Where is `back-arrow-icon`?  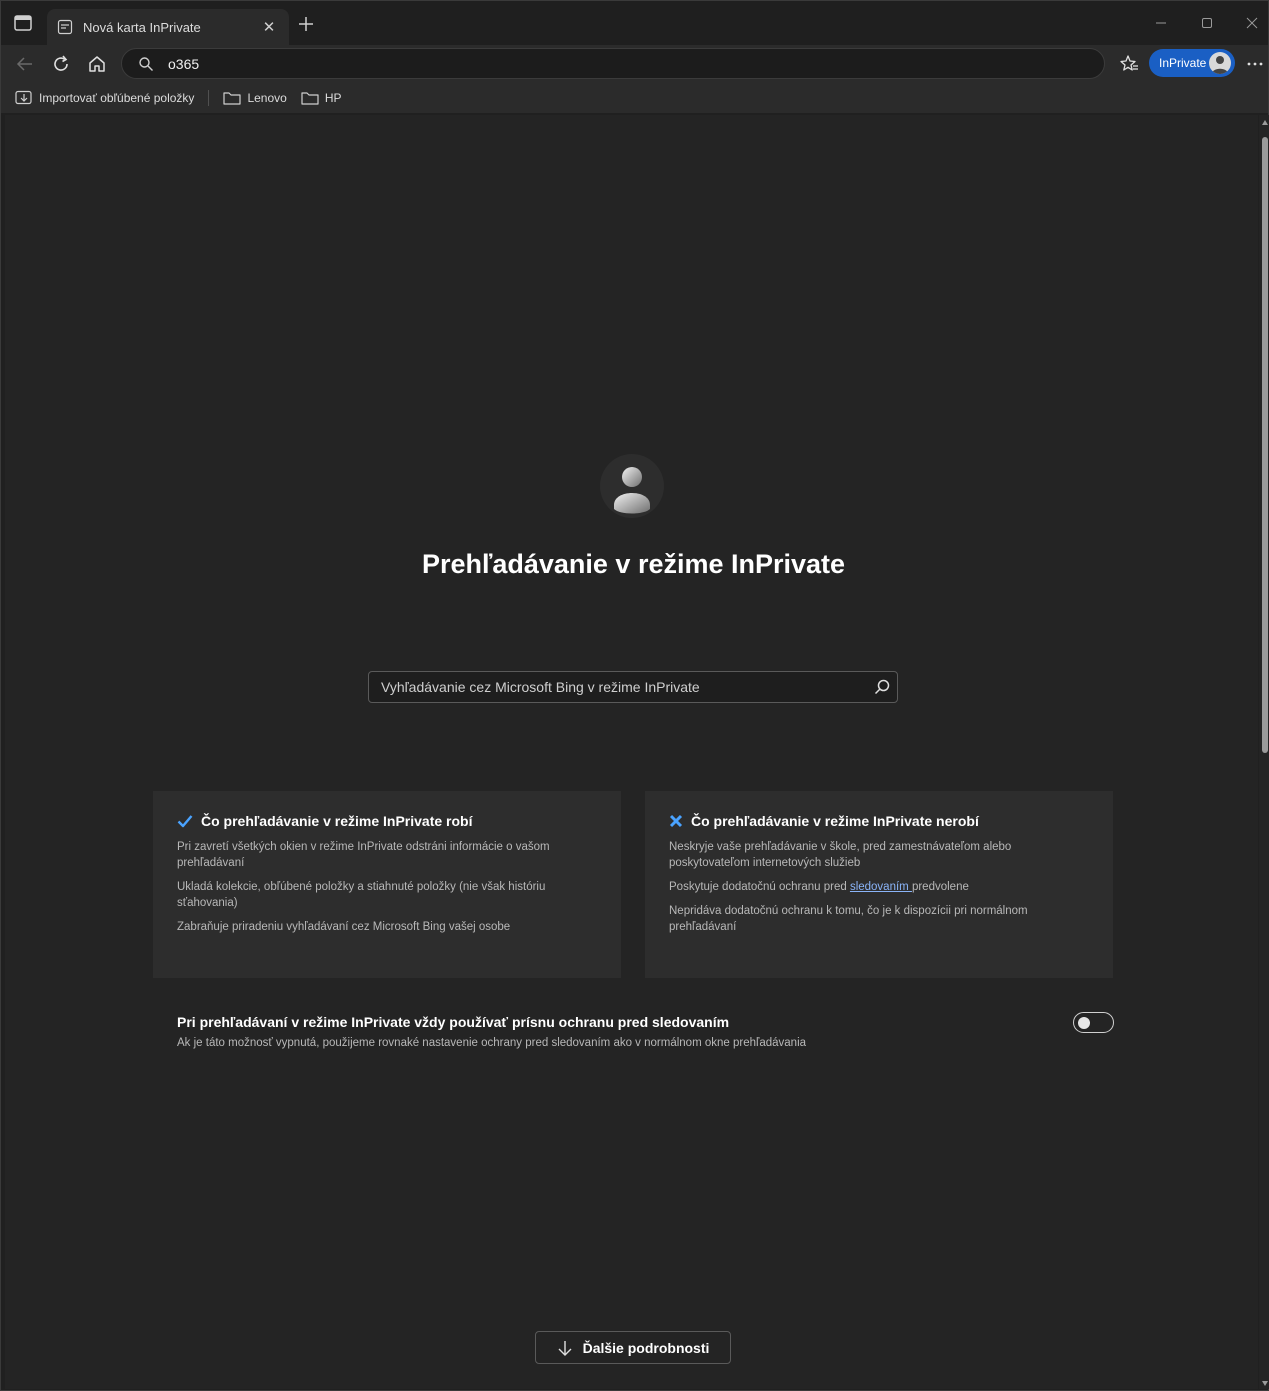
back-arrow-icon is located at coordinates (25, 64).